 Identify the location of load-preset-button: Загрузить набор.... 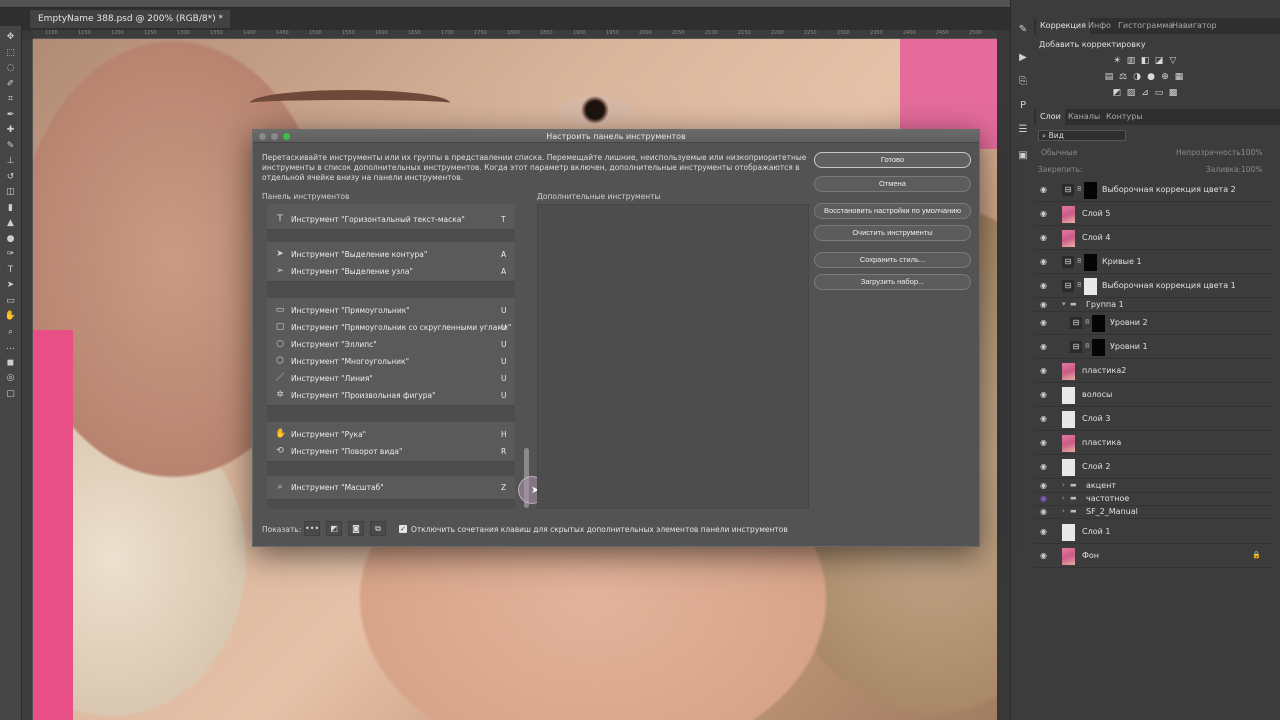
(892, 282).